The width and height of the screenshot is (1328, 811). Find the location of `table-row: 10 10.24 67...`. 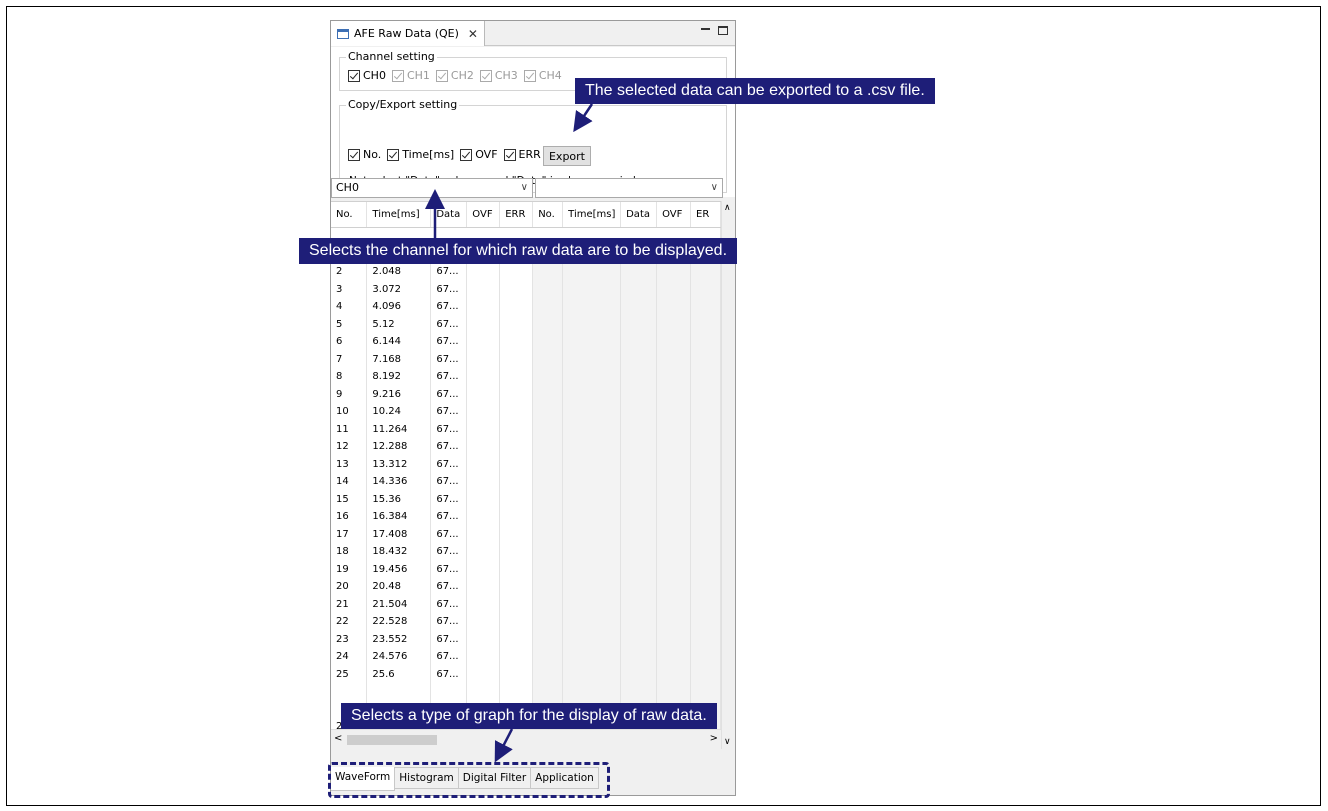

table-row: 10 10.24 67... is located at coordinates (526, 412).